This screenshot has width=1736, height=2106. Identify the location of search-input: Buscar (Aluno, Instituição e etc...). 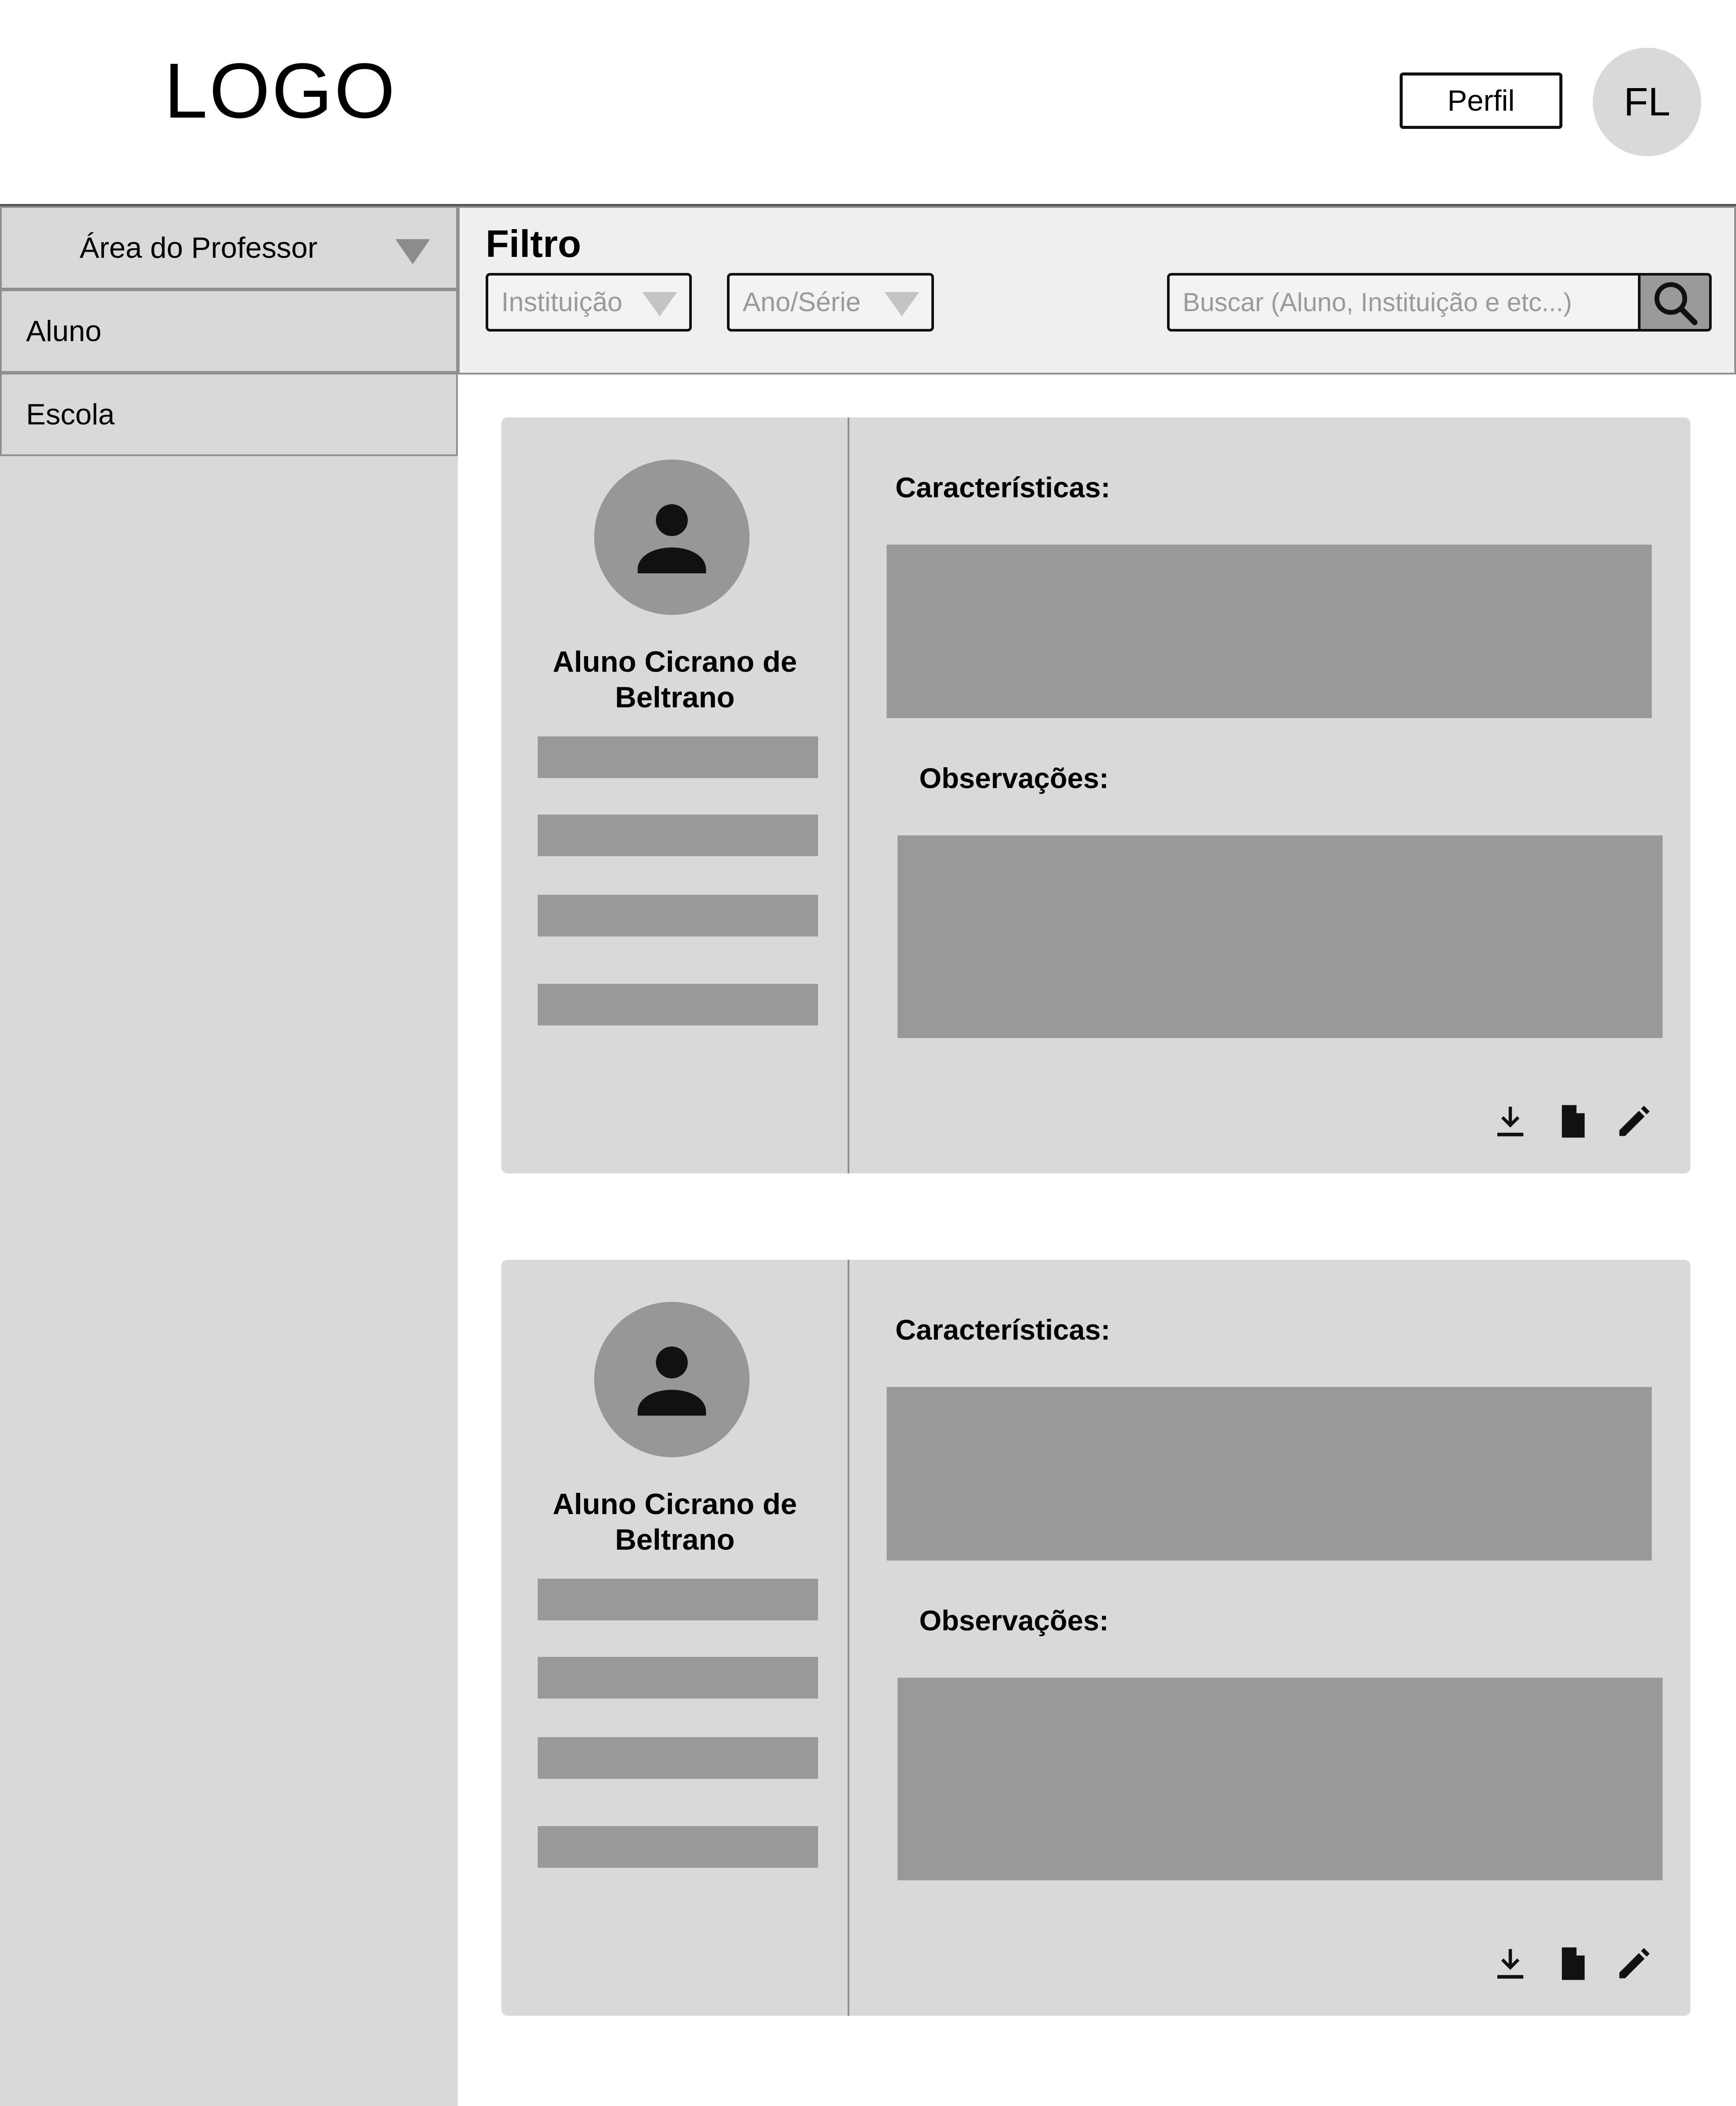
(1402, 303).